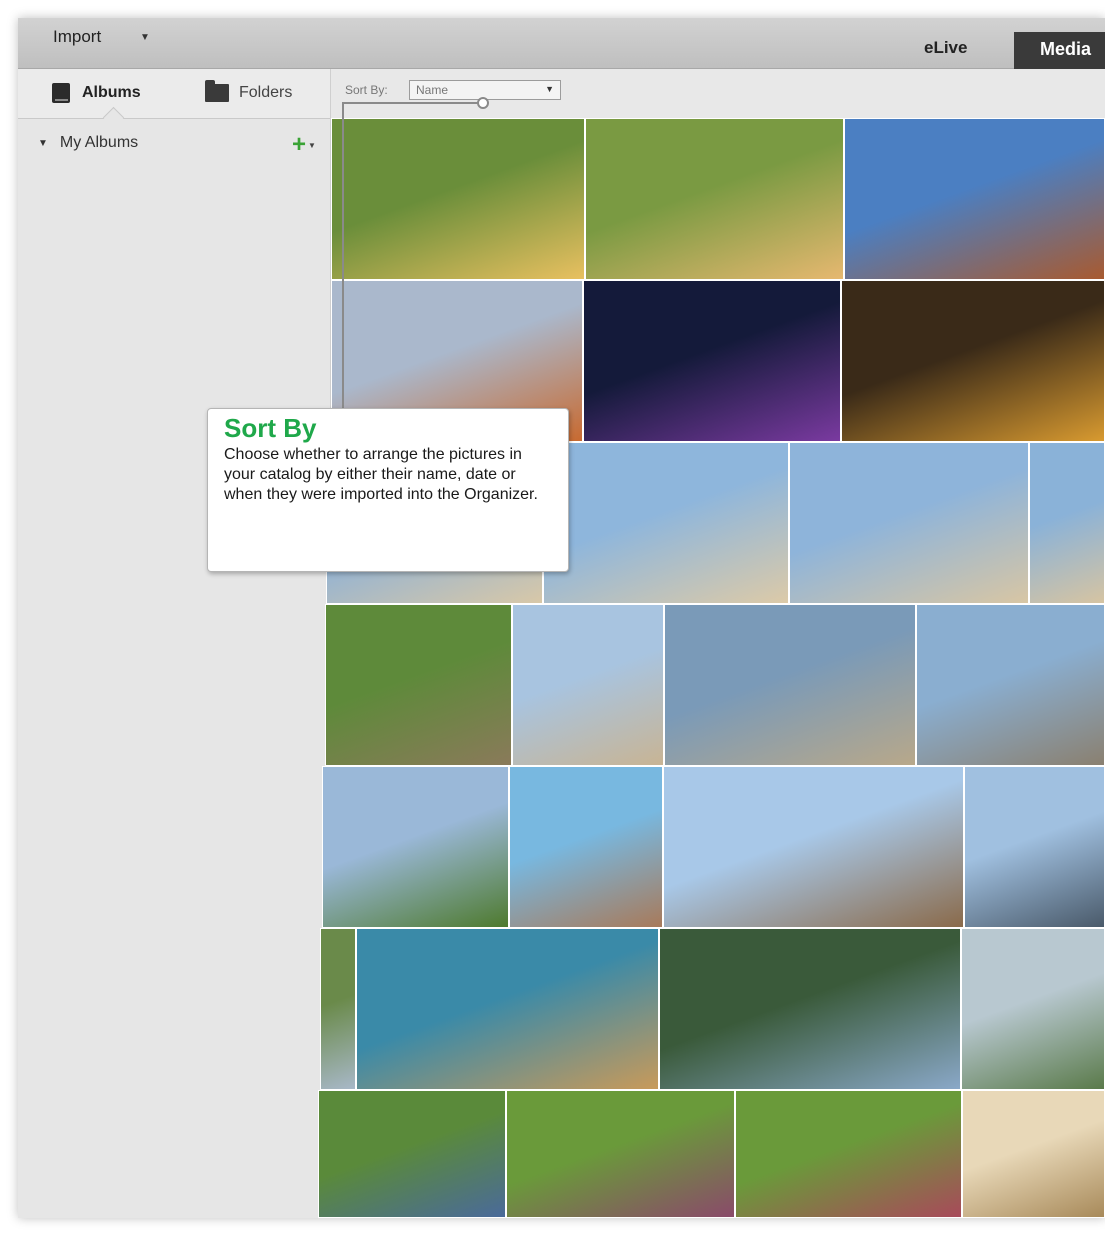 The width and height of the screenshot is (1105, 1236). Describe the element at coordinates (483, 103) in the screenshot. I see `callout-anchor-dot` at that location.